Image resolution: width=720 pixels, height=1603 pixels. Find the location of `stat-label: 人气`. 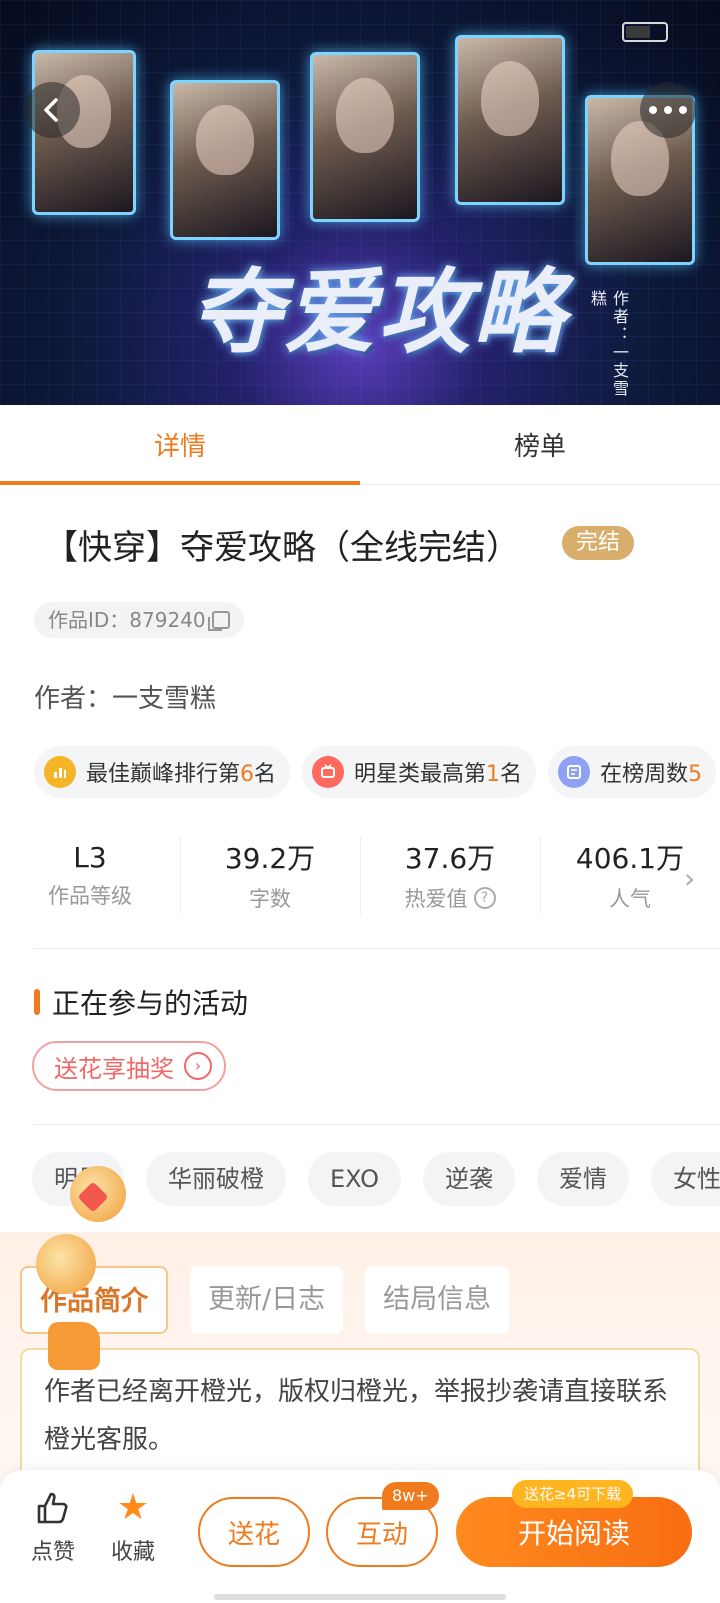

stat-label: 人气 is located at coordinates (630, 899).